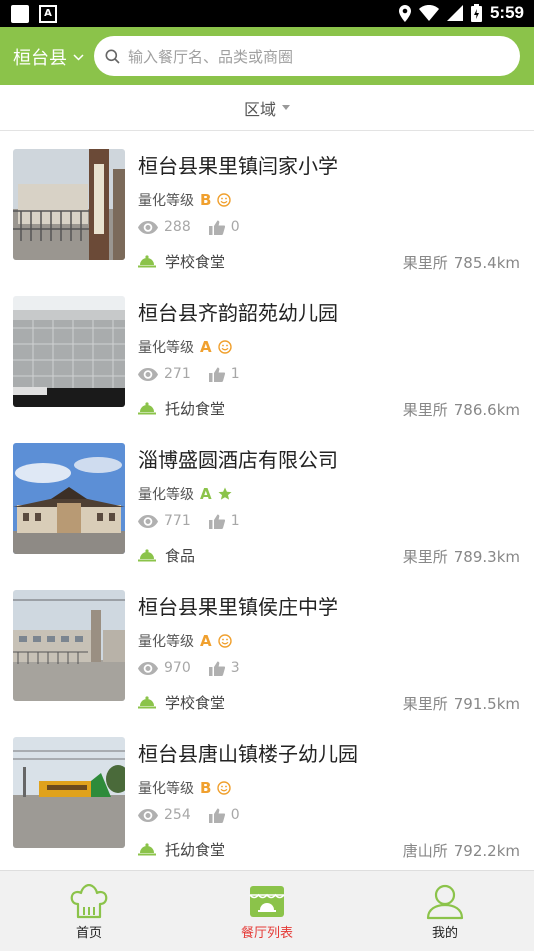 This screenshot has height=951, width=534. I want to click on tab-home: 首页, so click(89, 911).